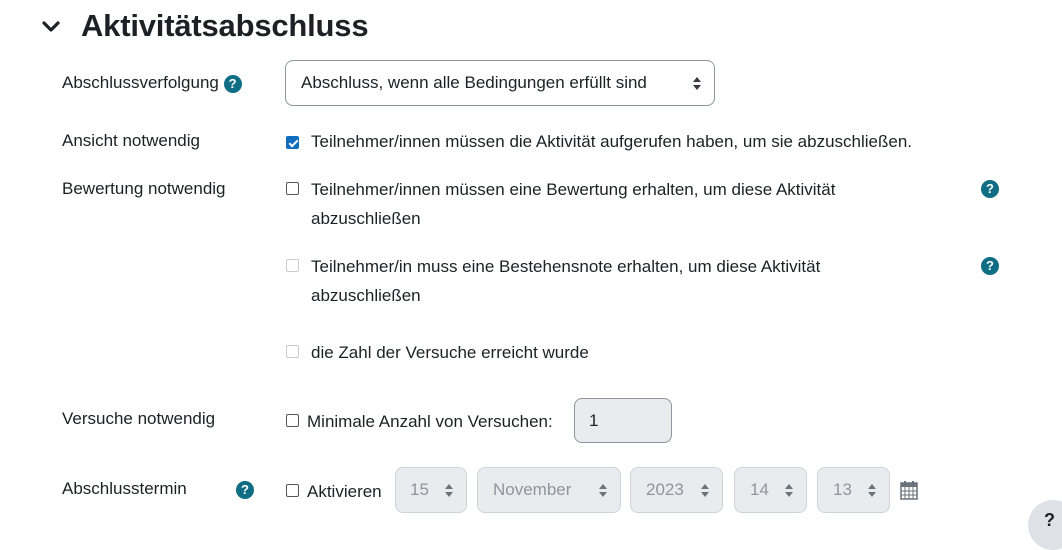  Describe the element at coordinates (419, 489) in the screenshot. I see `day-value: 15` at that location.